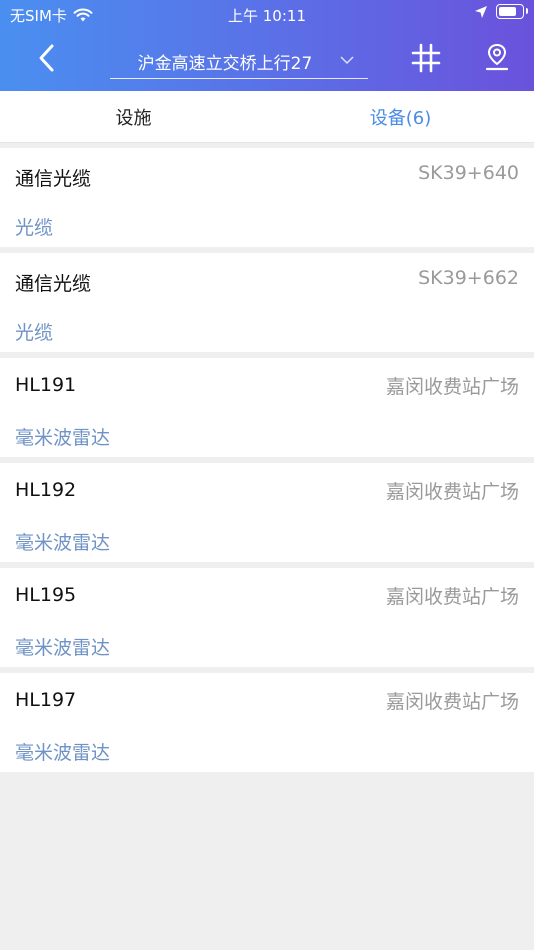 This screenshot has height=950, width=534. I want to click on item-location: SK39+640, so click(468, 173).